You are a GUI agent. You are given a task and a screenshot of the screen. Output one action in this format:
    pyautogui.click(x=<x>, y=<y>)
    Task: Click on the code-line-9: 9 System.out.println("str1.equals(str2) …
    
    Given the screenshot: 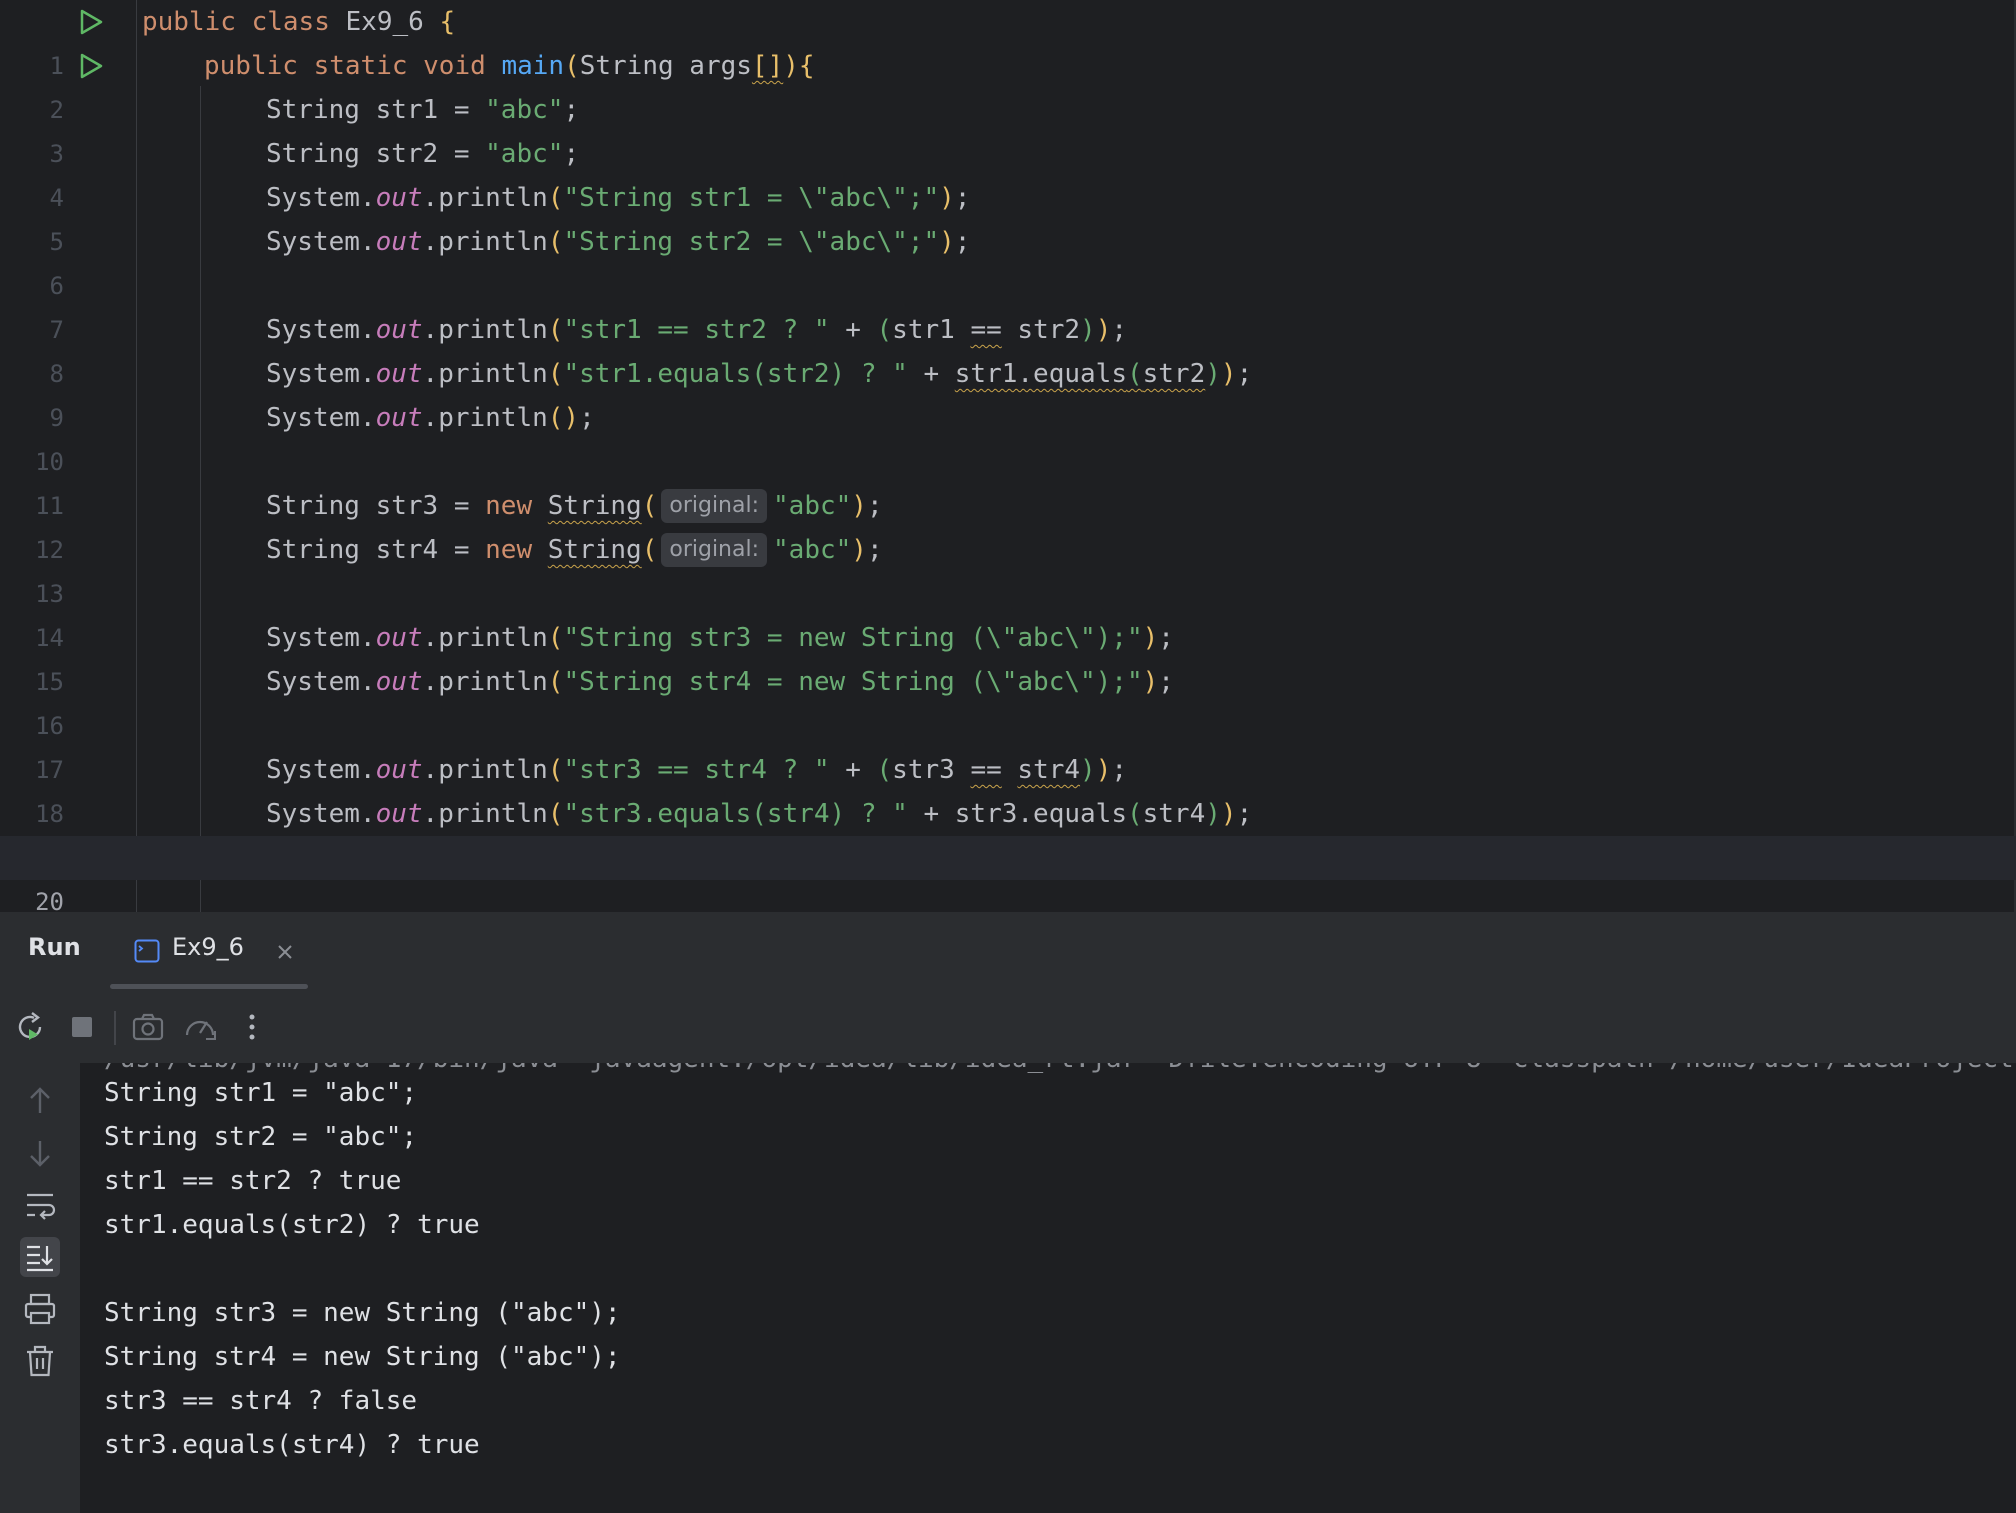 What is the action you would take?
    pyautogui.click(x=1008, y=392)
    